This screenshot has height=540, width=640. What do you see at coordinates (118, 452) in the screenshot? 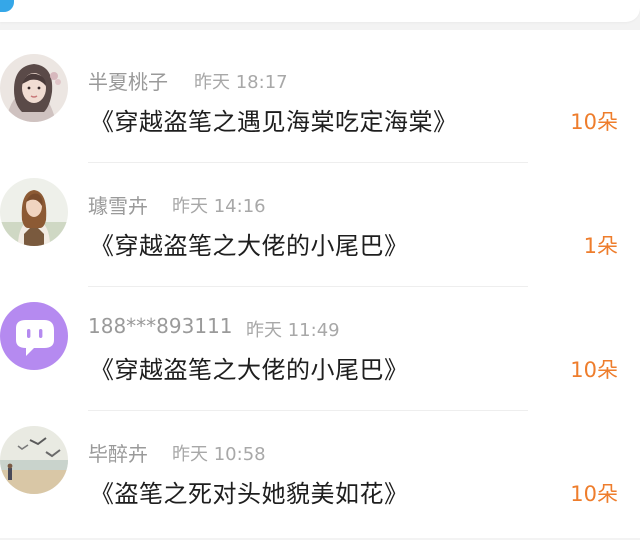
I see `sender-name: 毕醉卉` at bounding box center [118, 452].